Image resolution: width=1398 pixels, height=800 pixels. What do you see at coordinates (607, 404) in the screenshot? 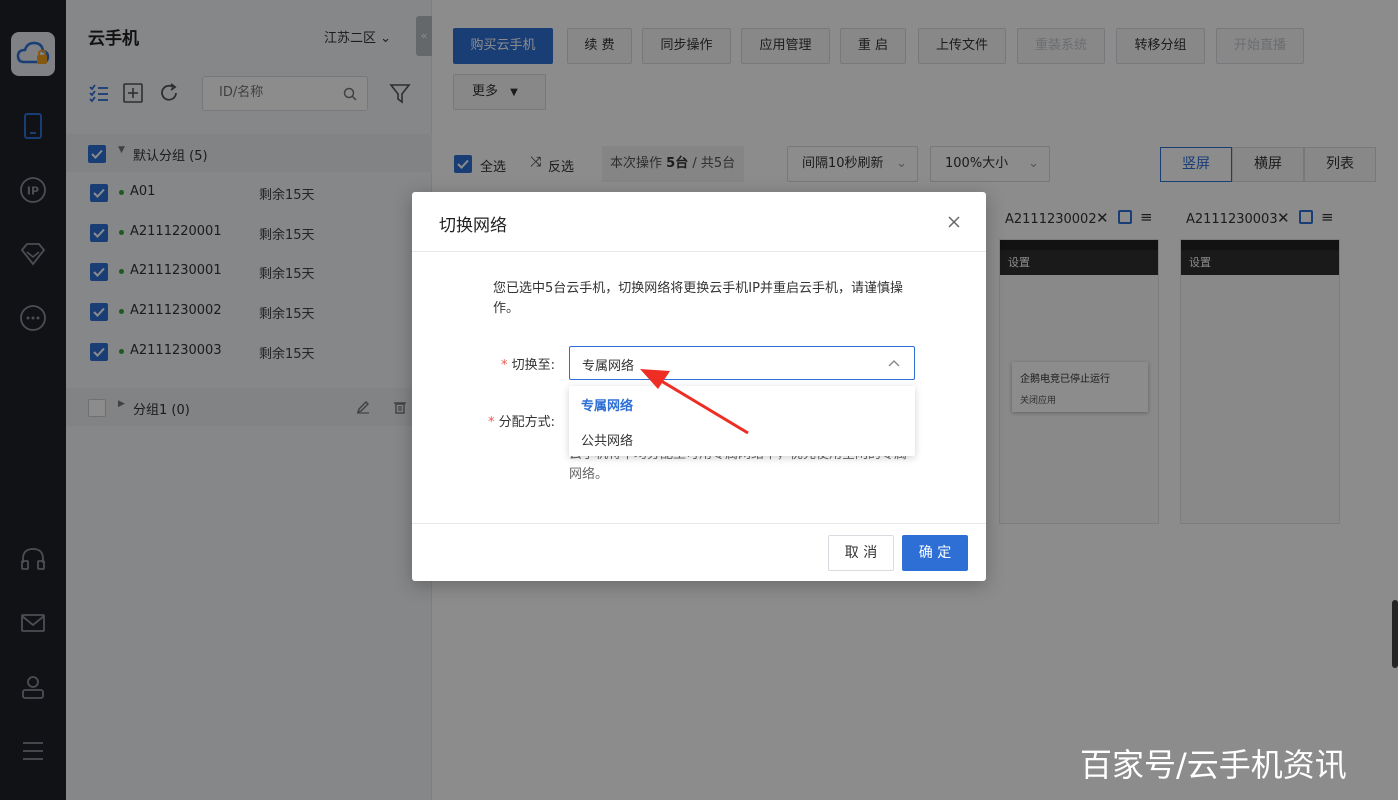
I see `option-dedicated-network: 专属网络` at bounding box center [607, 404].